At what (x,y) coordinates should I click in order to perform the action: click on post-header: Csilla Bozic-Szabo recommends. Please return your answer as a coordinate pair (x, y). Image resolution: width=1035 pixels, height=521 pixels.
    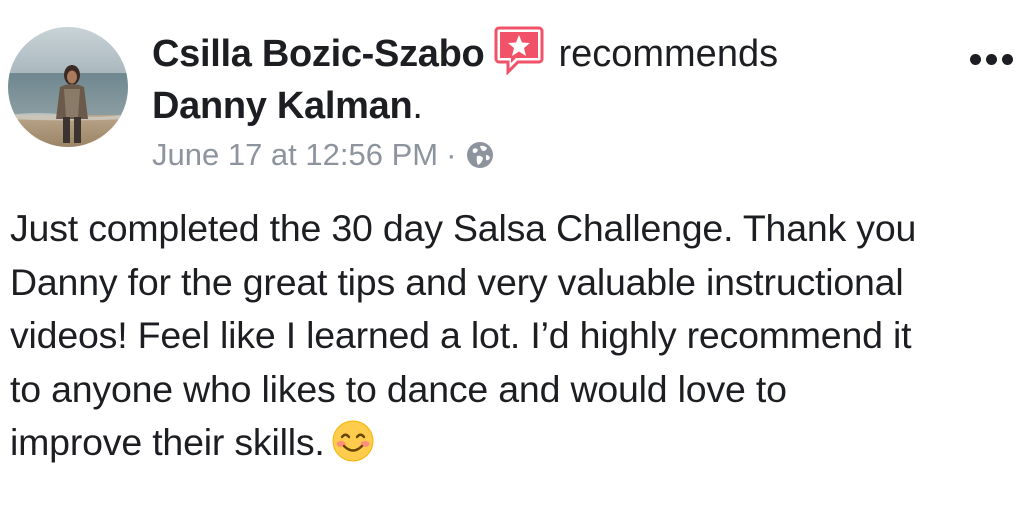
    Looking at the image, I should click on (465, 52).